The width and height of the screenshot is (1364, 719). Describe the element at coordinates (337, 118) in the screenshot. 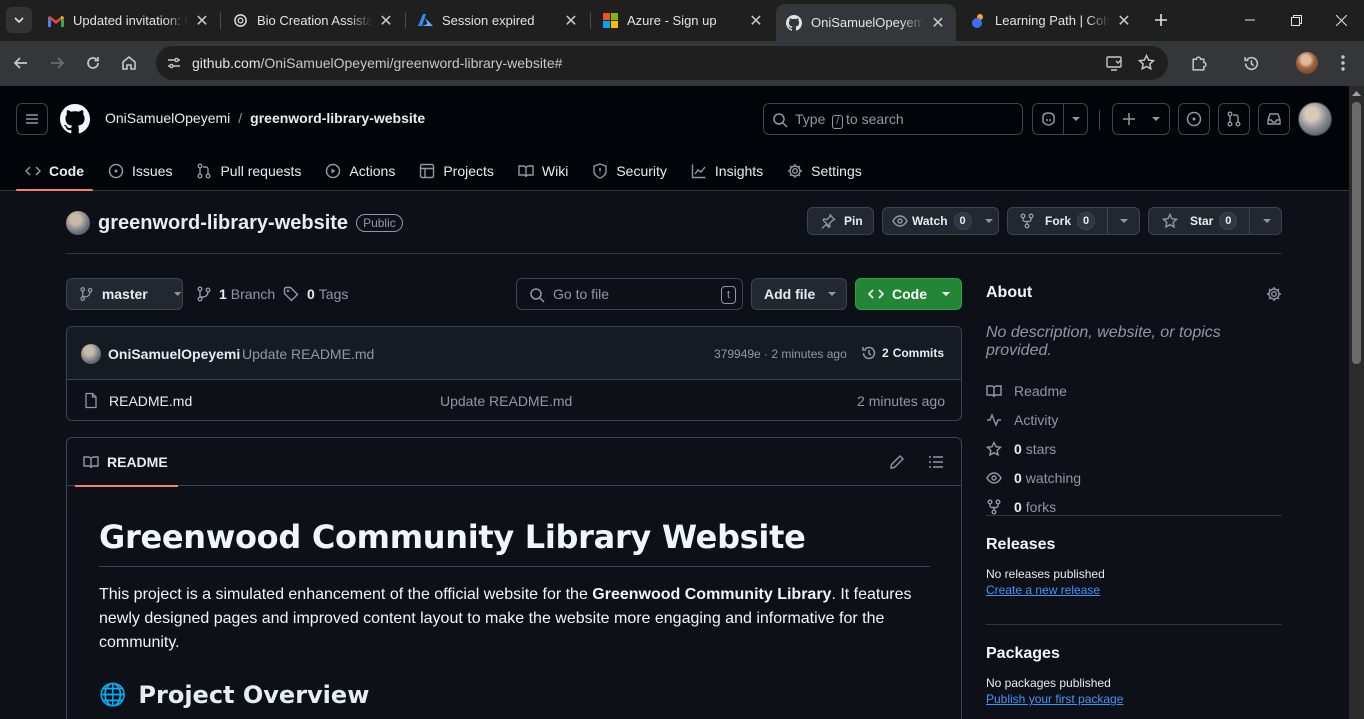

I see `breadcrumb-repo: greenword-library-website` at that location.